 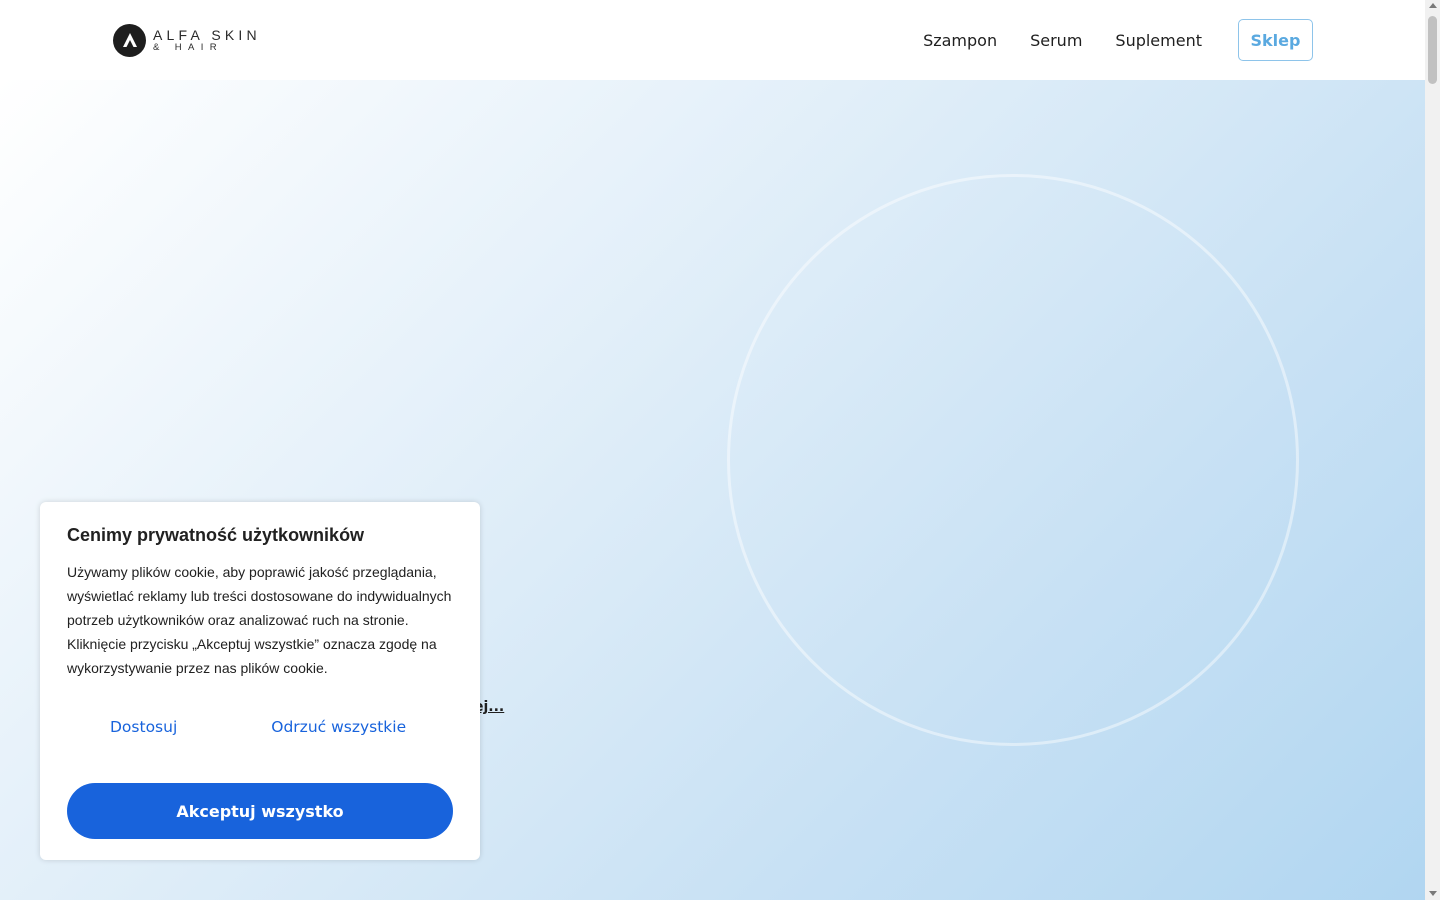 I want to click on cookie-secondary-actions: Dostosuj Odrzuć wszystkie, so click(x=260, y=727).